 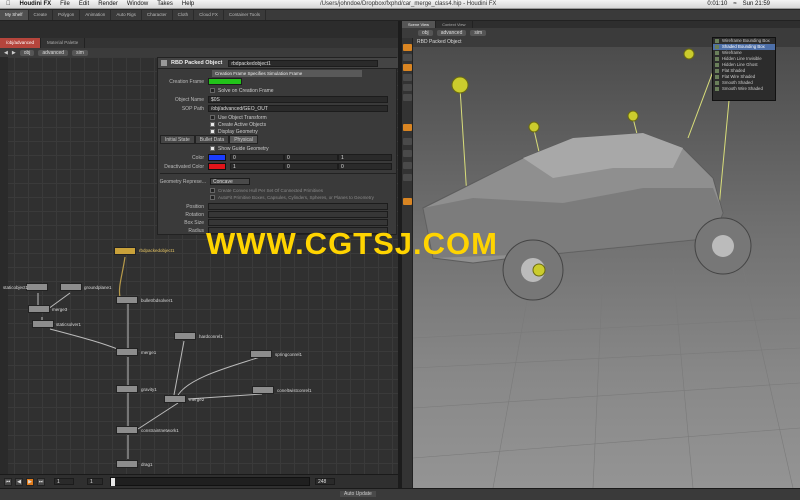 I want to click on node-merge1, so click(x=127, y=352).